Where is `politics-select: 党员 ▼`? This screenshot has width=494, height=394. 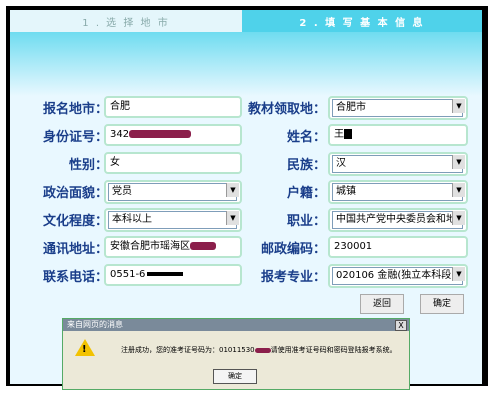
politics-select: 党员 ▼ is located at coordinates (173, 192).